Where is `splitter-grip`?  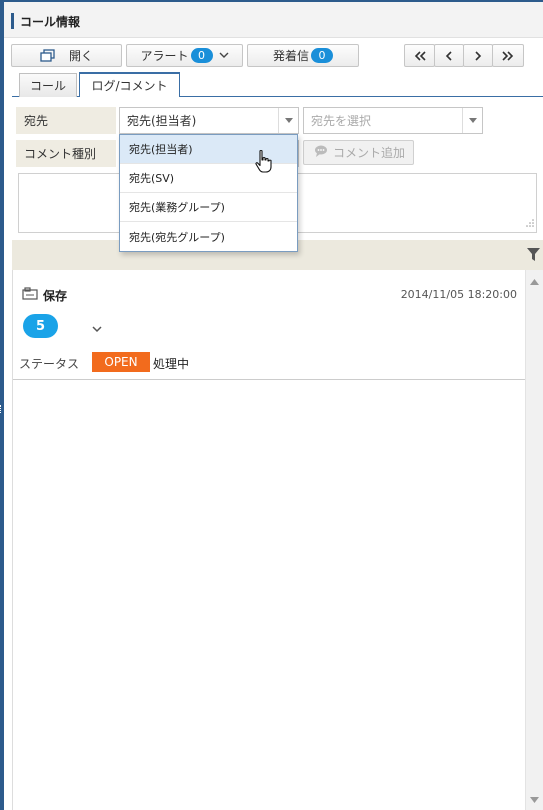 splitter-grip is located at coordinates (2, 409).